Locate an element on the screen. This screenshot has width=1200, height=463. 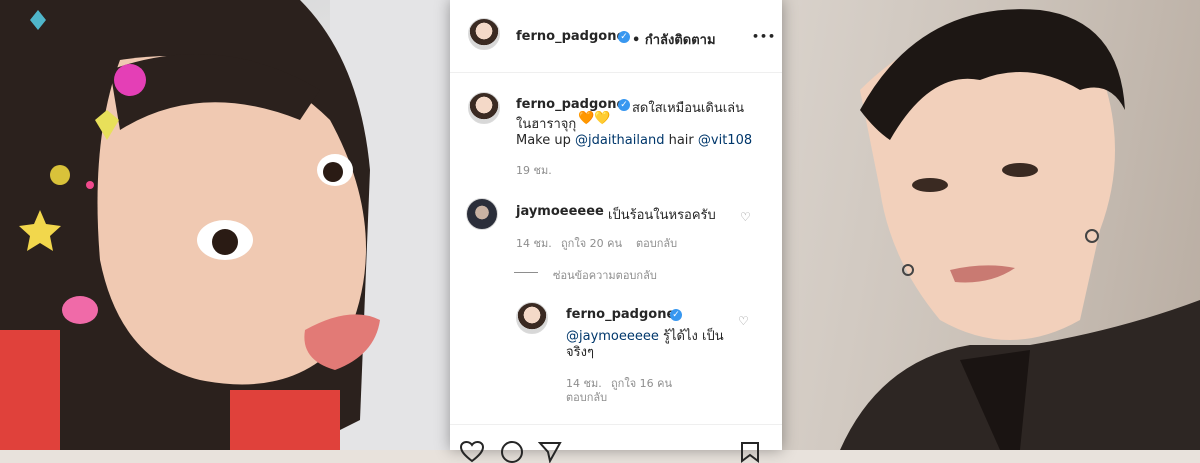
comment-avatar is located at coordinates (482, 214).